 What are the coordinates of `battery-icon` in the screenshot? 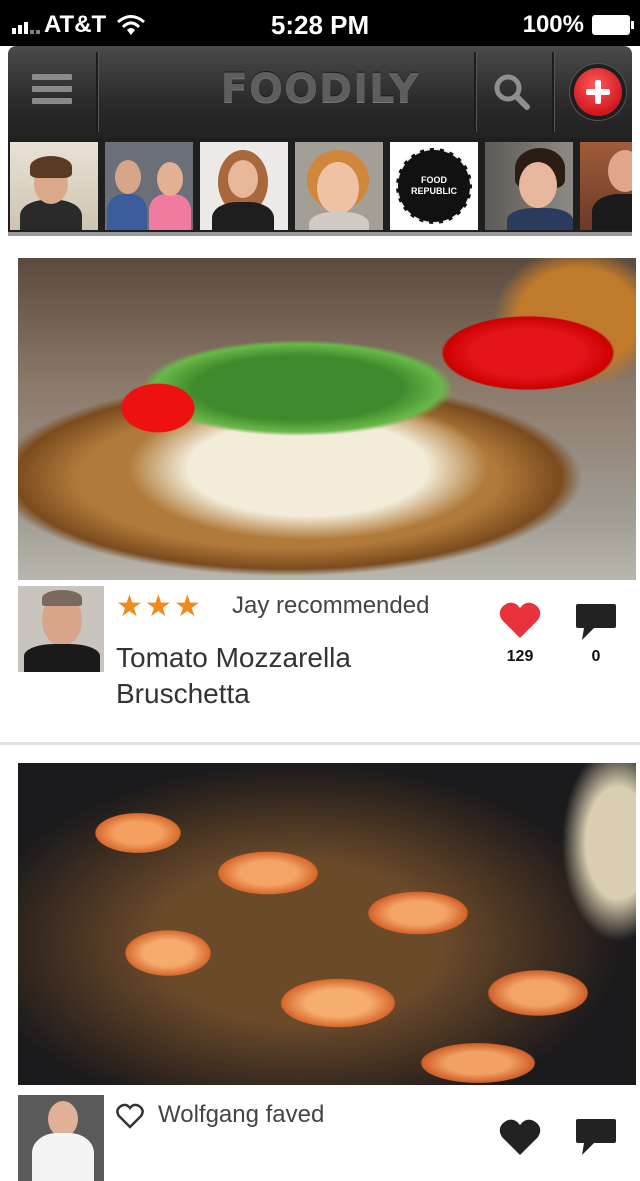 It's located at (613, 25).